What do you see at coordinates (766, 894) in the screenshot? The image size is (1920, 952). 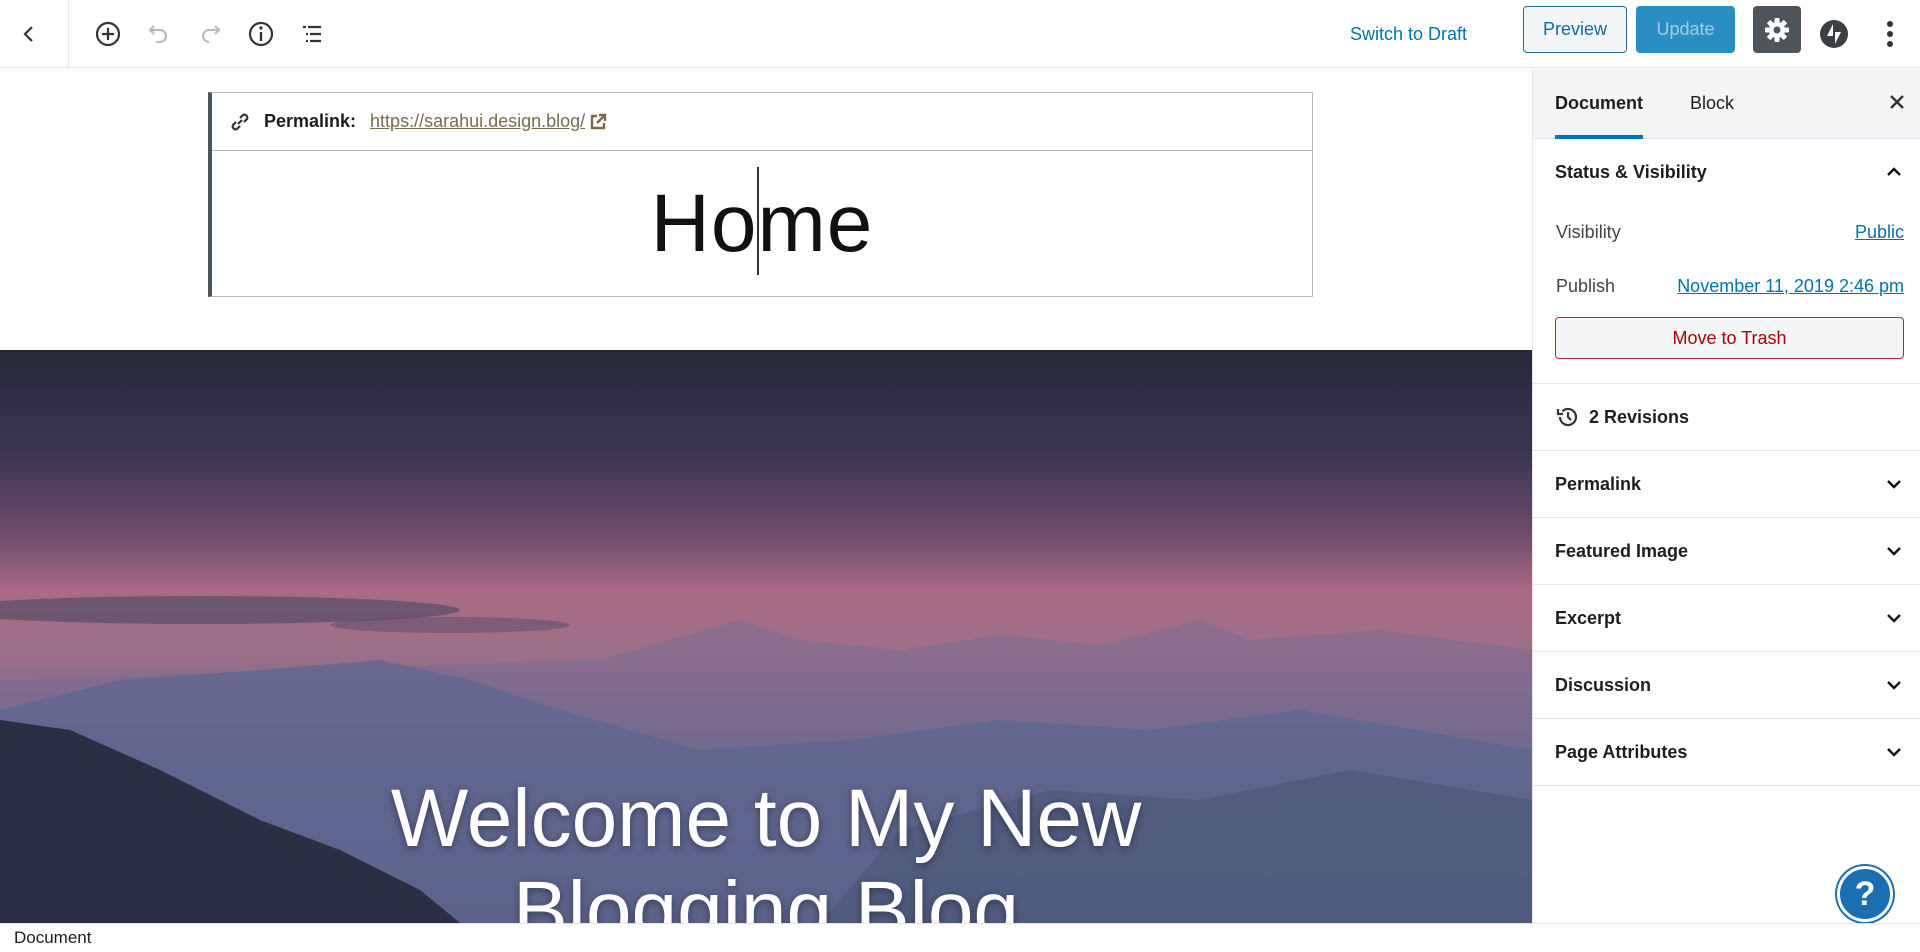 I see `cover-heading-line-2: Blogging Blog` at bounding box center [766, 894].